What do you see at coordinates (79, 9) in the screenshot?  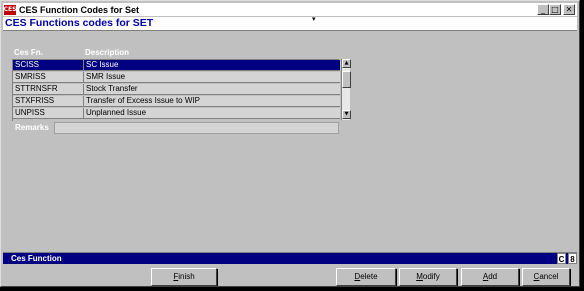 I see `window-title: CES Function Codes for Set` at bounding box center [79, 9].